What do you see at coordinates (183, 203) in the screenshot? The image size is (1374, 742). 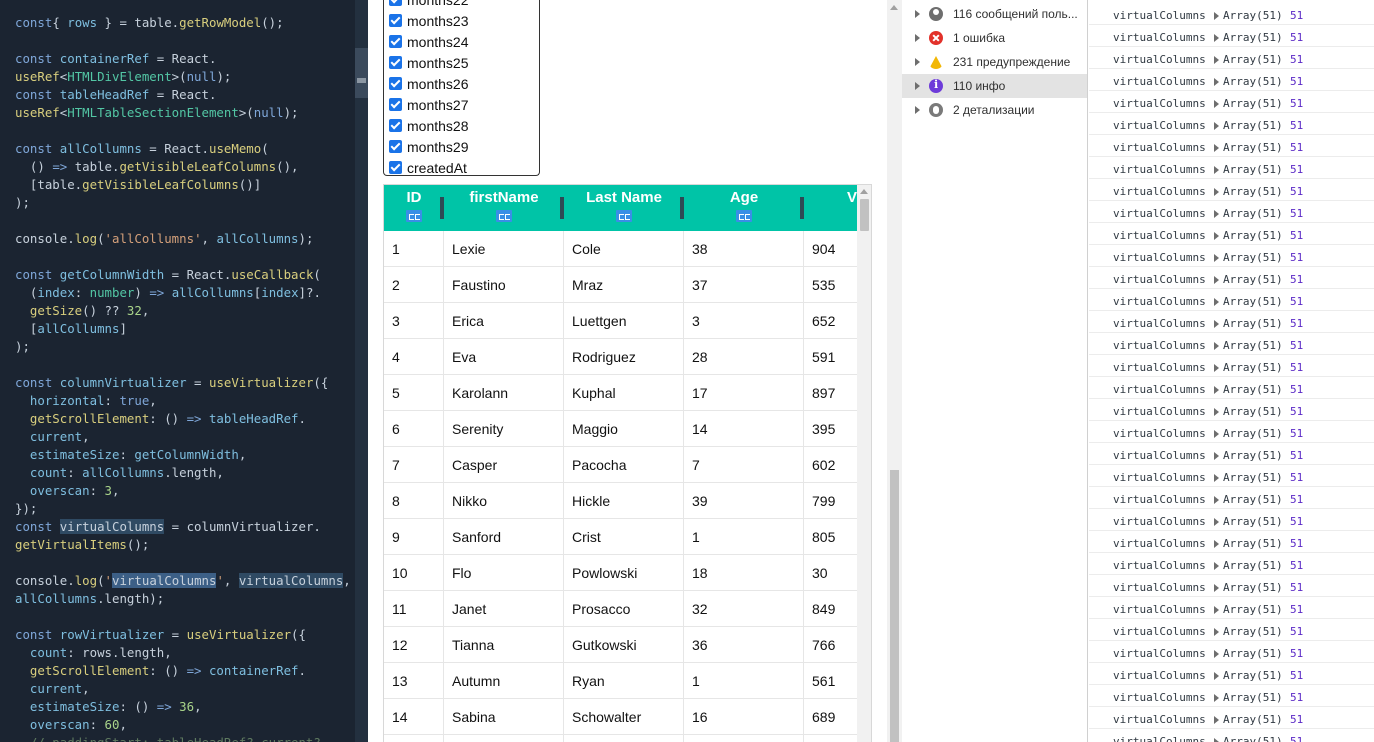 I see `code-line: );` at bounding box center [183, 203].